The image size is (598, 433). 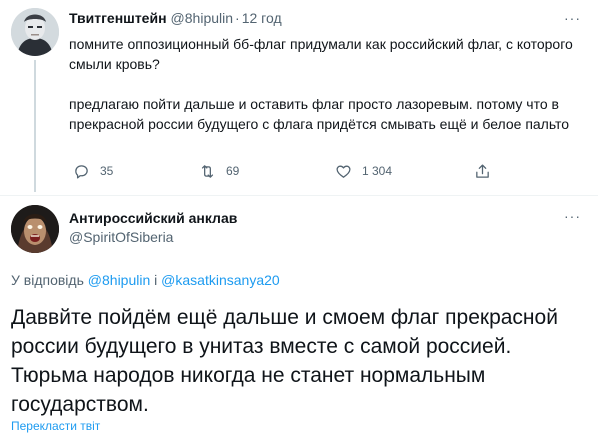 I want to click on share-icon, so click(x=482, y=170).